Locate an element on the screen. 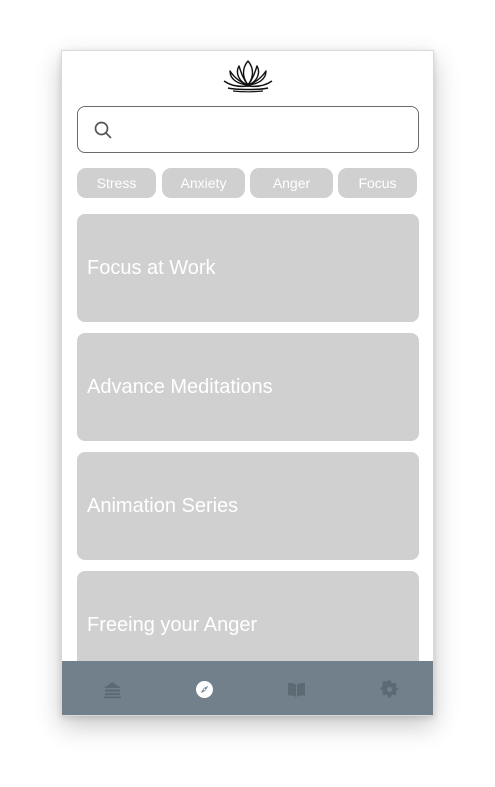 This screenshot has width=495, height=787. tab-settings is located at coordinates (388, 688).